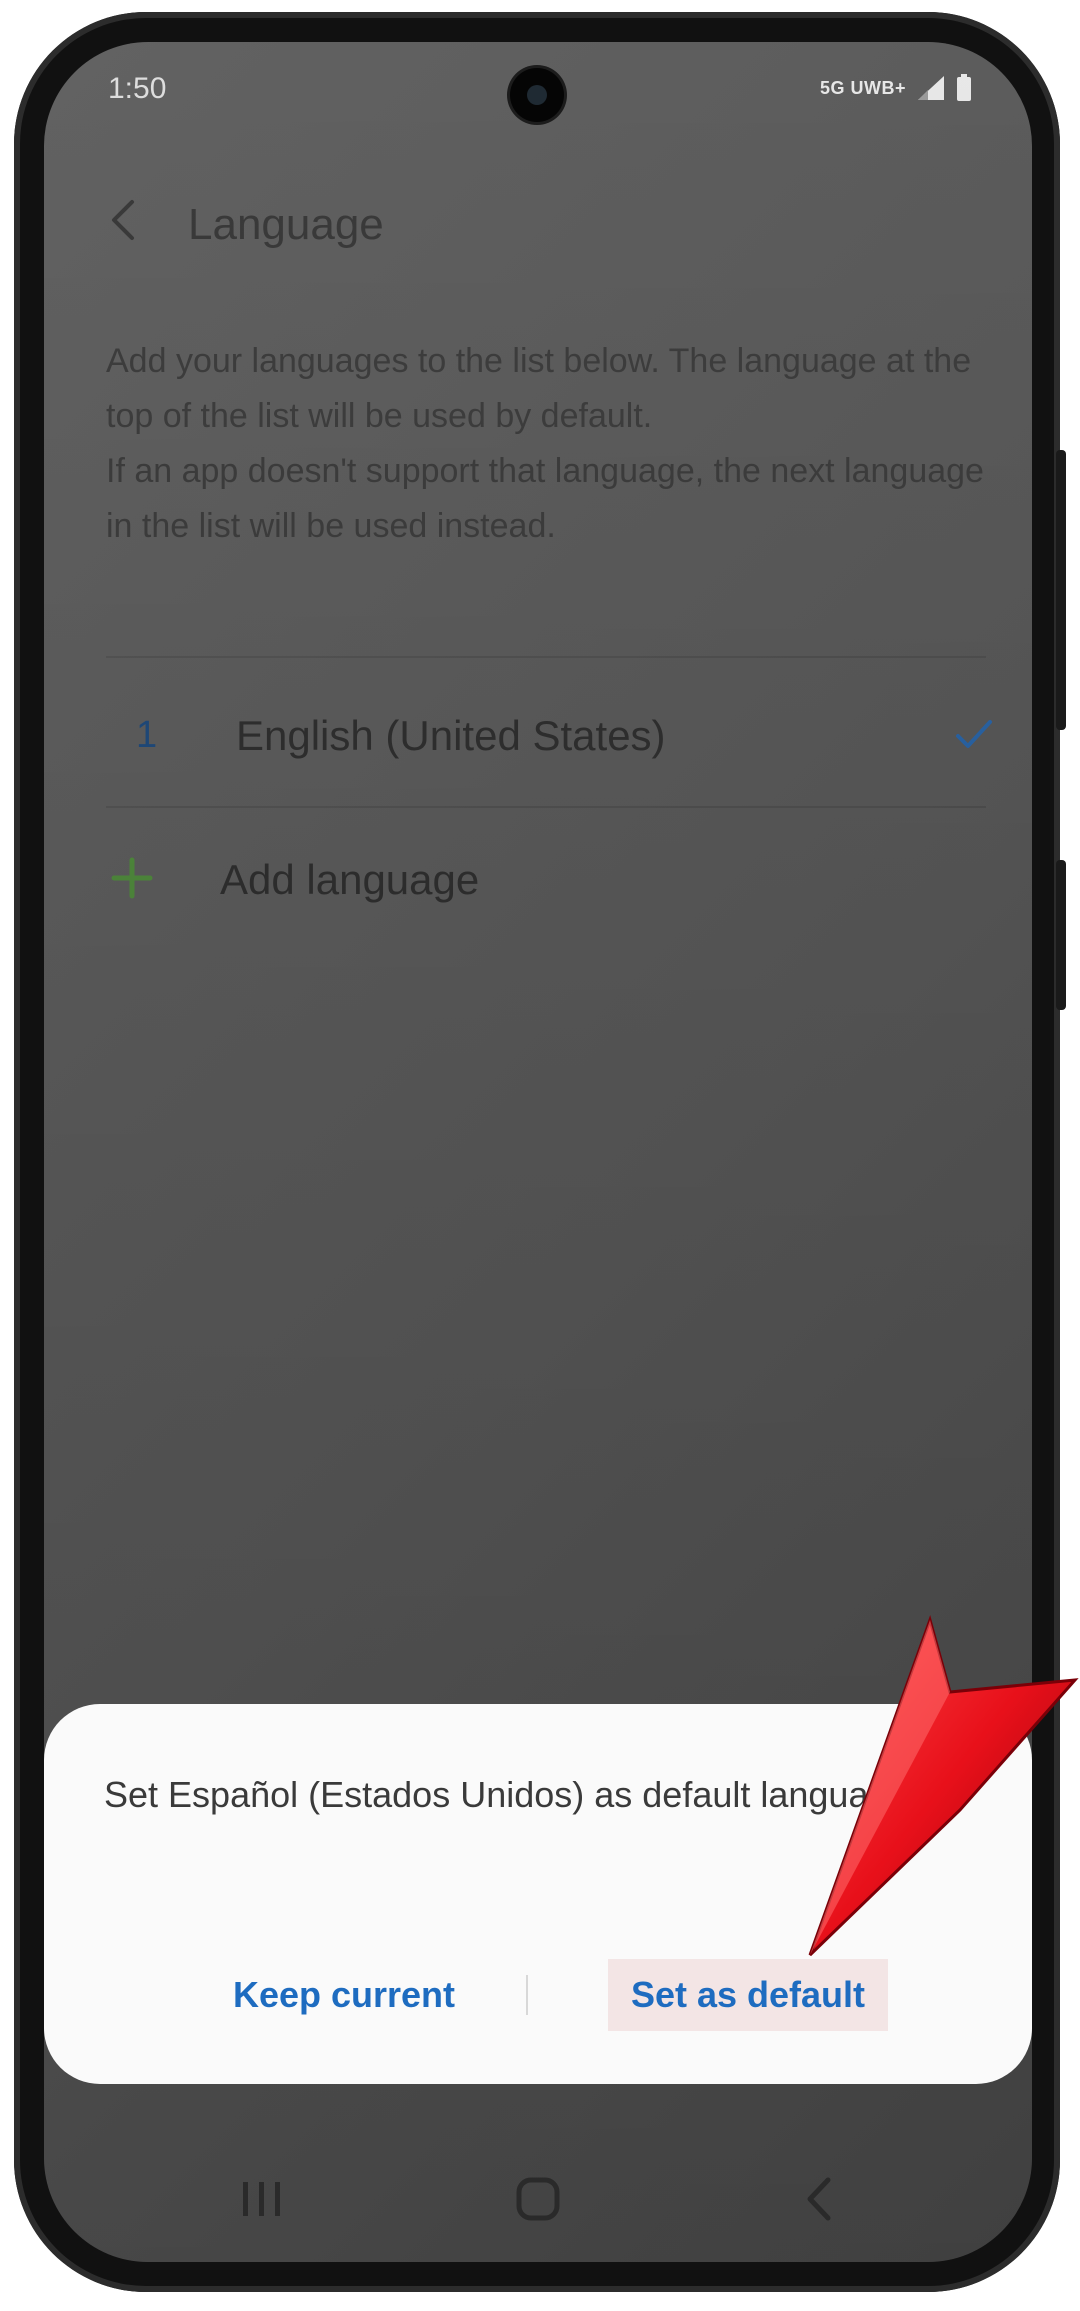  I want to click on chevron-left-icon, so click(123, 220).